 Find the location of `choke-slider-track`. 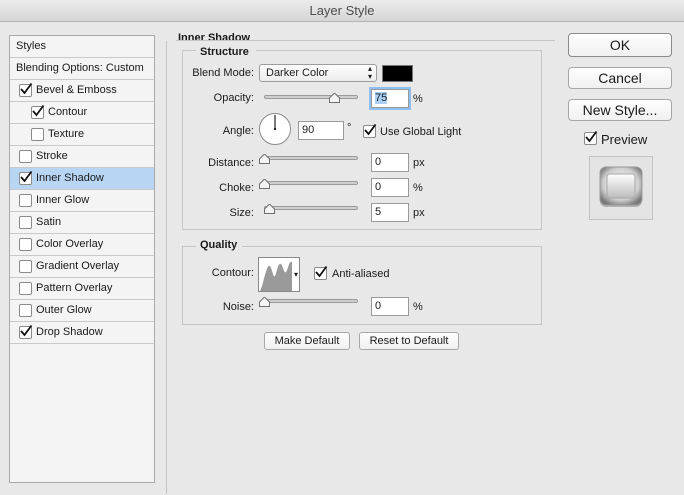

choke-slider-track is located at coordinates (311, 183).